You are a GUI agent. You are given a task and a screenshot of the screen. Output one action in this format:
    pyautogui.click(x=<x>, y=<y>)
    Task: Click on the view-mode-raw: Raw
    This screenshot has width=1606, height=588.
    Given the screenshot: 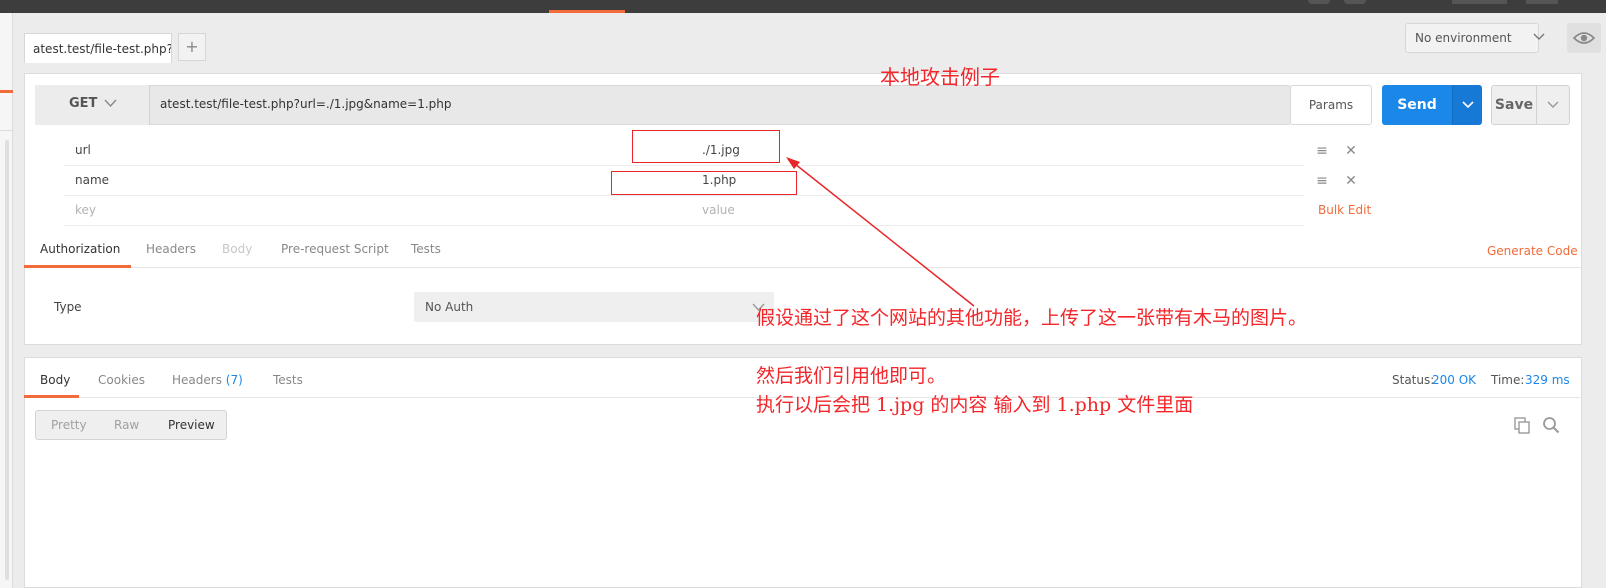 What is the action you would take?
    pyautogui.click(x=126, y=425)
    